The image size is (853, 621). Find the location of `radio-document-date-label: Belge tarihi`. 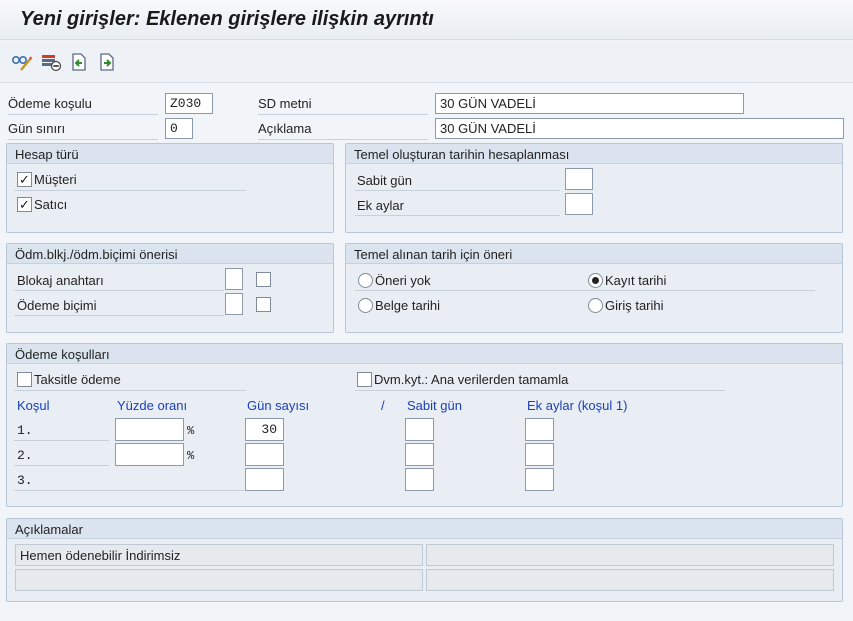

radio-document-date-label: Belge tarihi is located at coordinates (408, 305).